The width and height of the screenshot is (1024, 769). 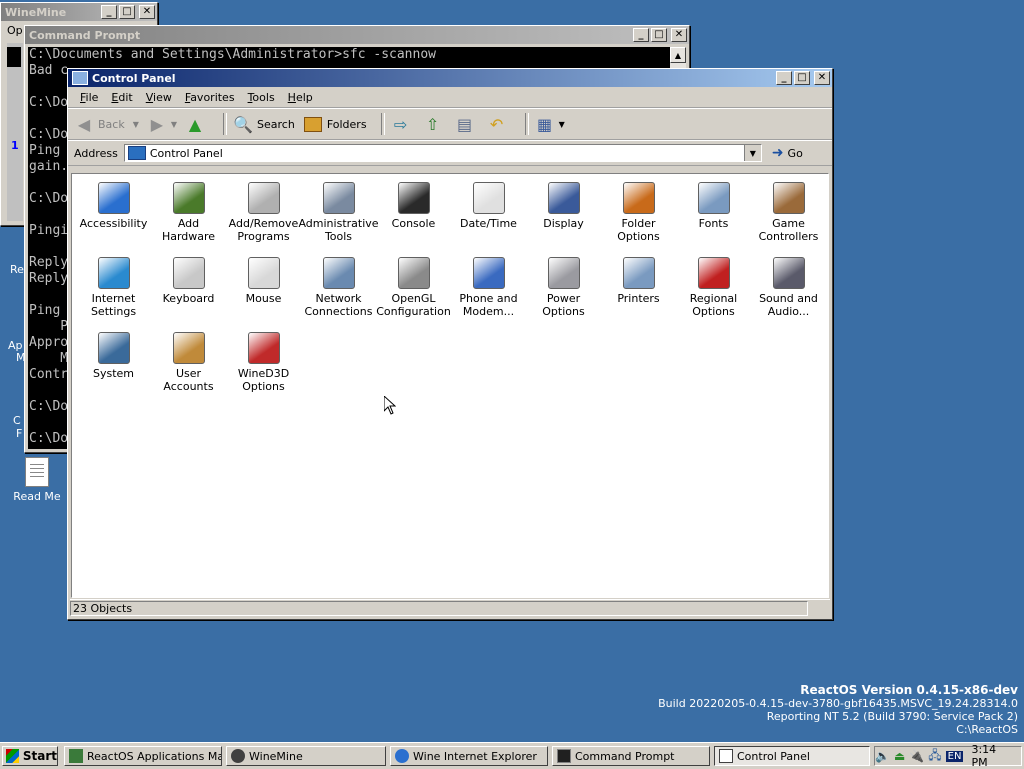 I want to click on up-button: ▲, so click(x=197, y=124).